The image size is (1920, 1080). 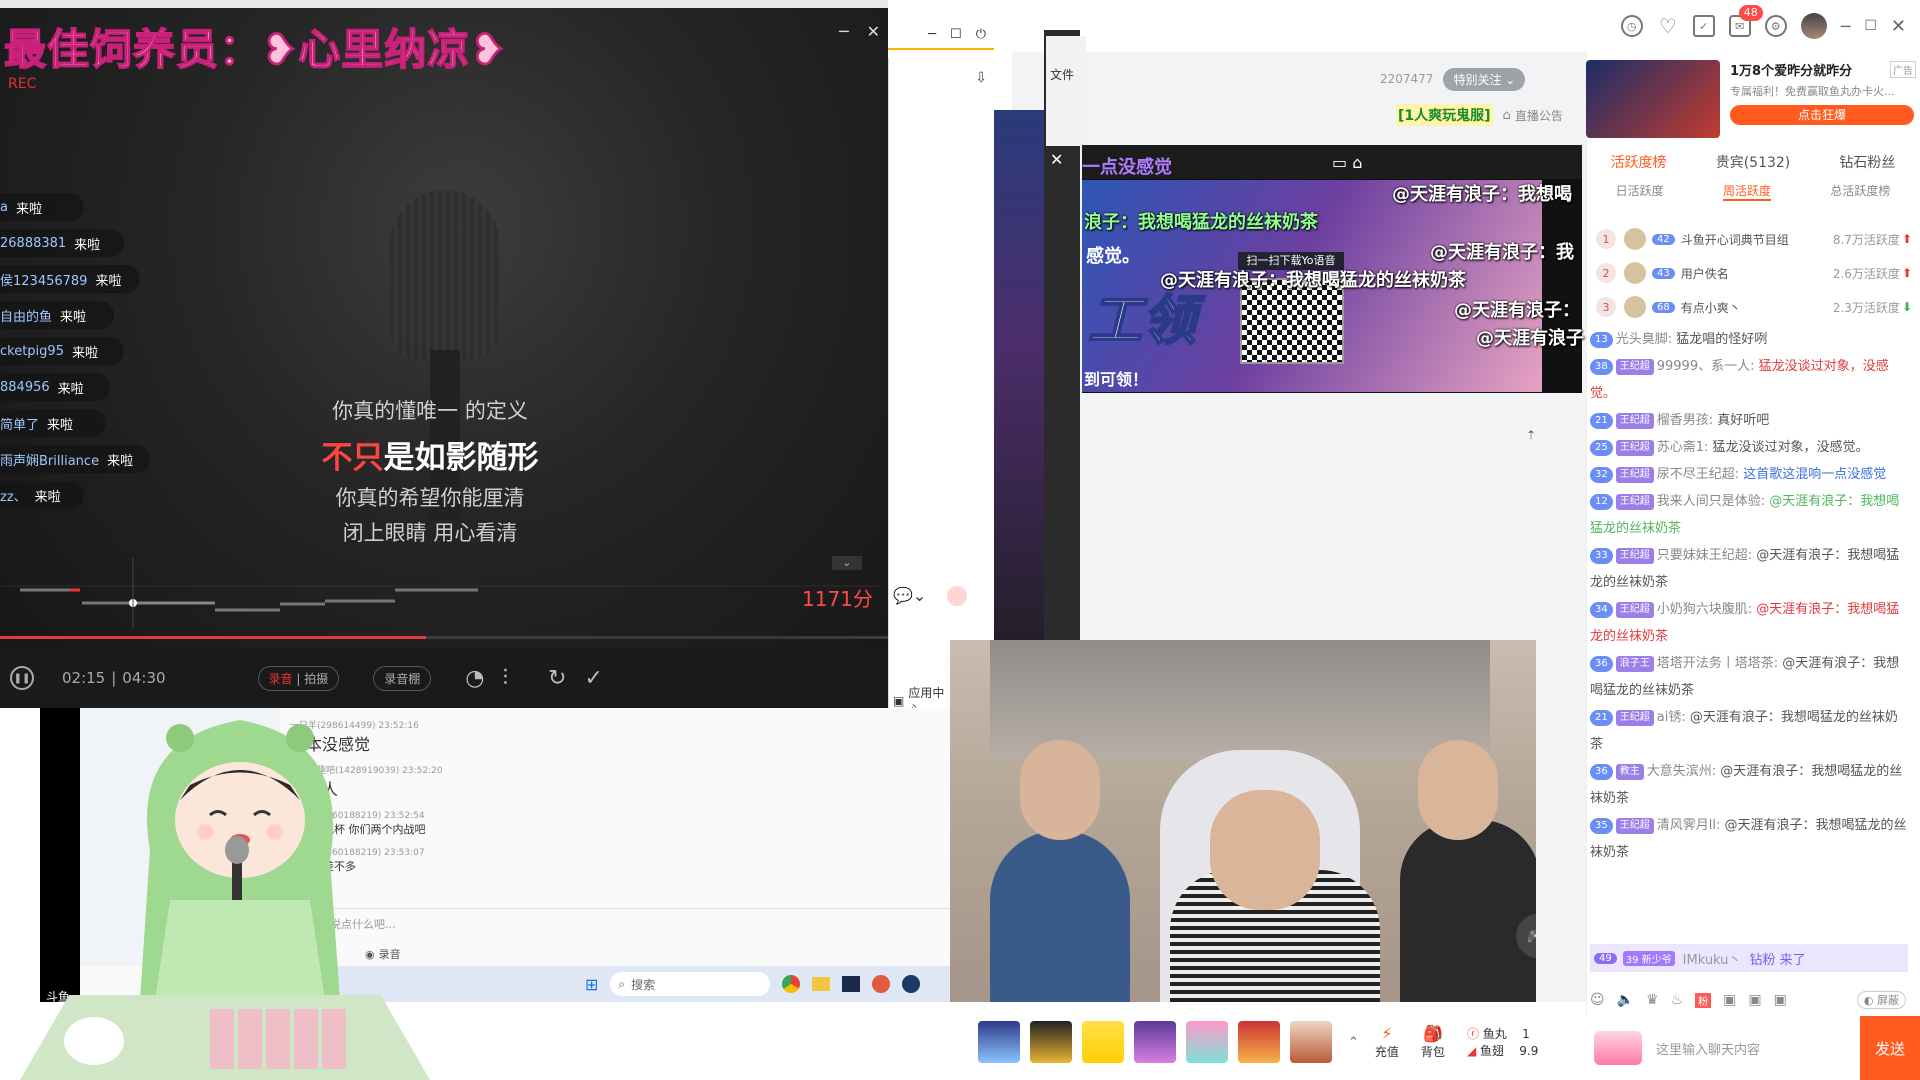 I want to click on collapse-icon: ⌄, so click(x=847, y=563).